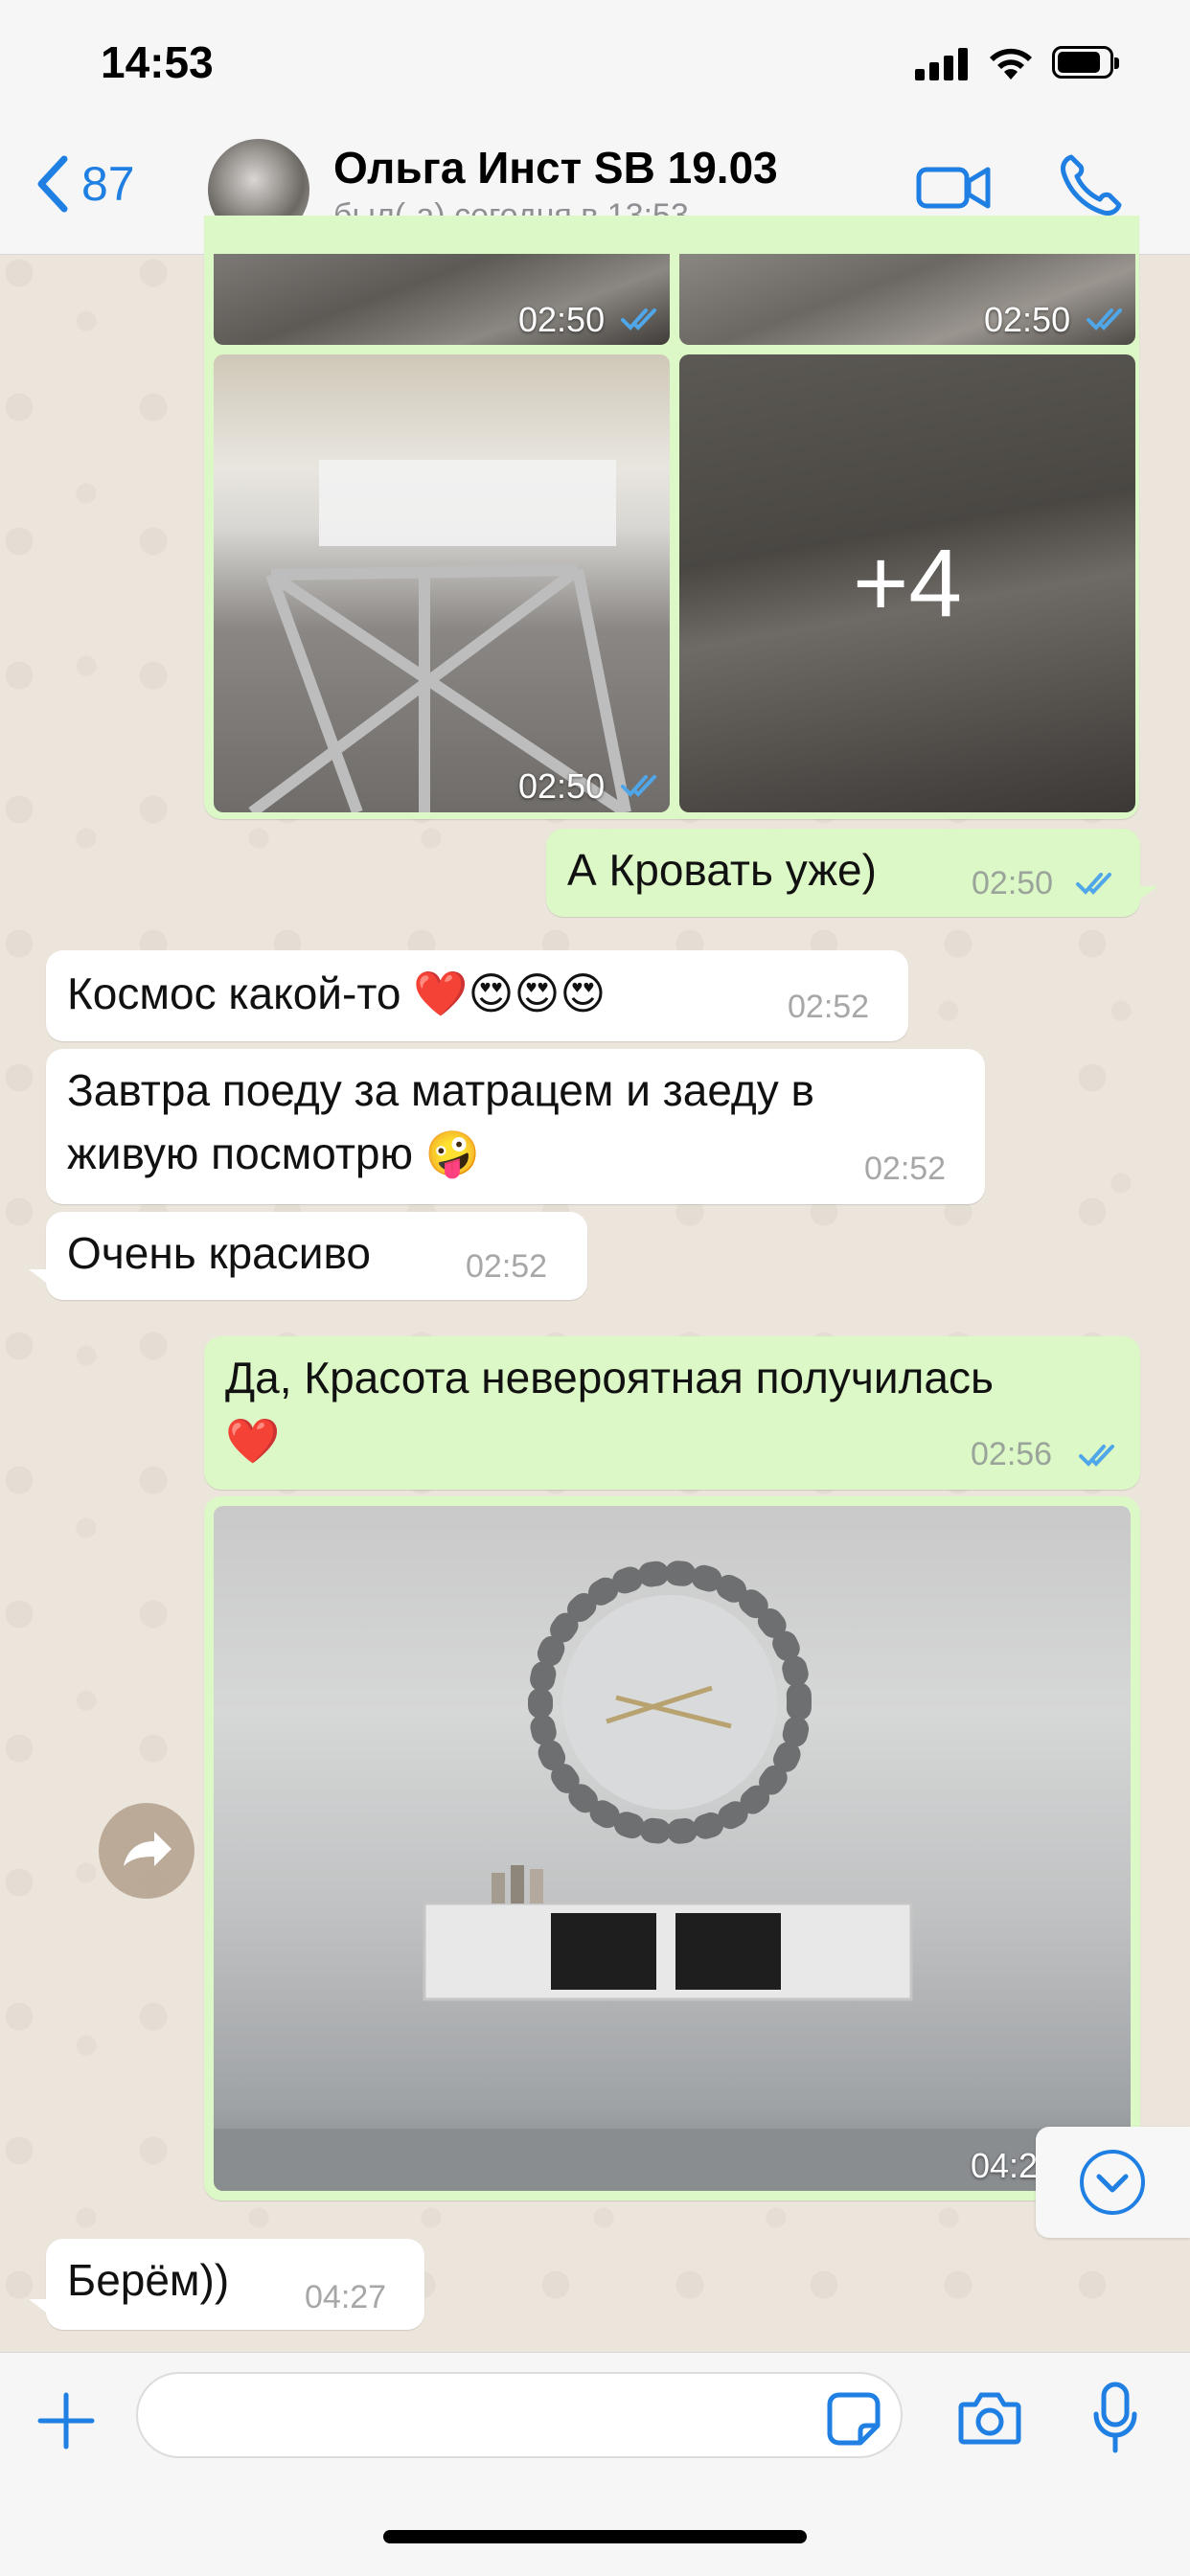 This screenshot has width=1190, height=2576. Describe the element at coordinates (609, 1378) in the screenshot. I see `message-text-line-1: Да, Красота невероятная получилась` at that location.